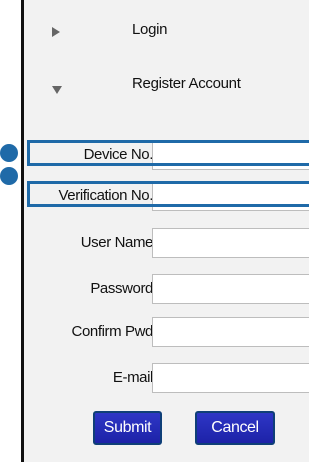 The image size is (320, 462). What do you see at coordinates (186, 83) in the screenshot?
I see `menu-label-register-account: Register Account` at bounding box center [186, 83].